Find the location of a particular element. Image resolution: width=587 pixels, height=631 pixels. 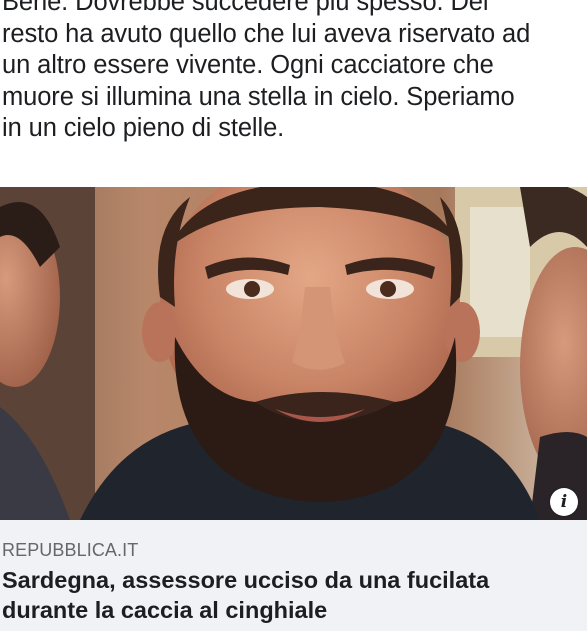

info-icon: i is located at coordinates (564, 502).